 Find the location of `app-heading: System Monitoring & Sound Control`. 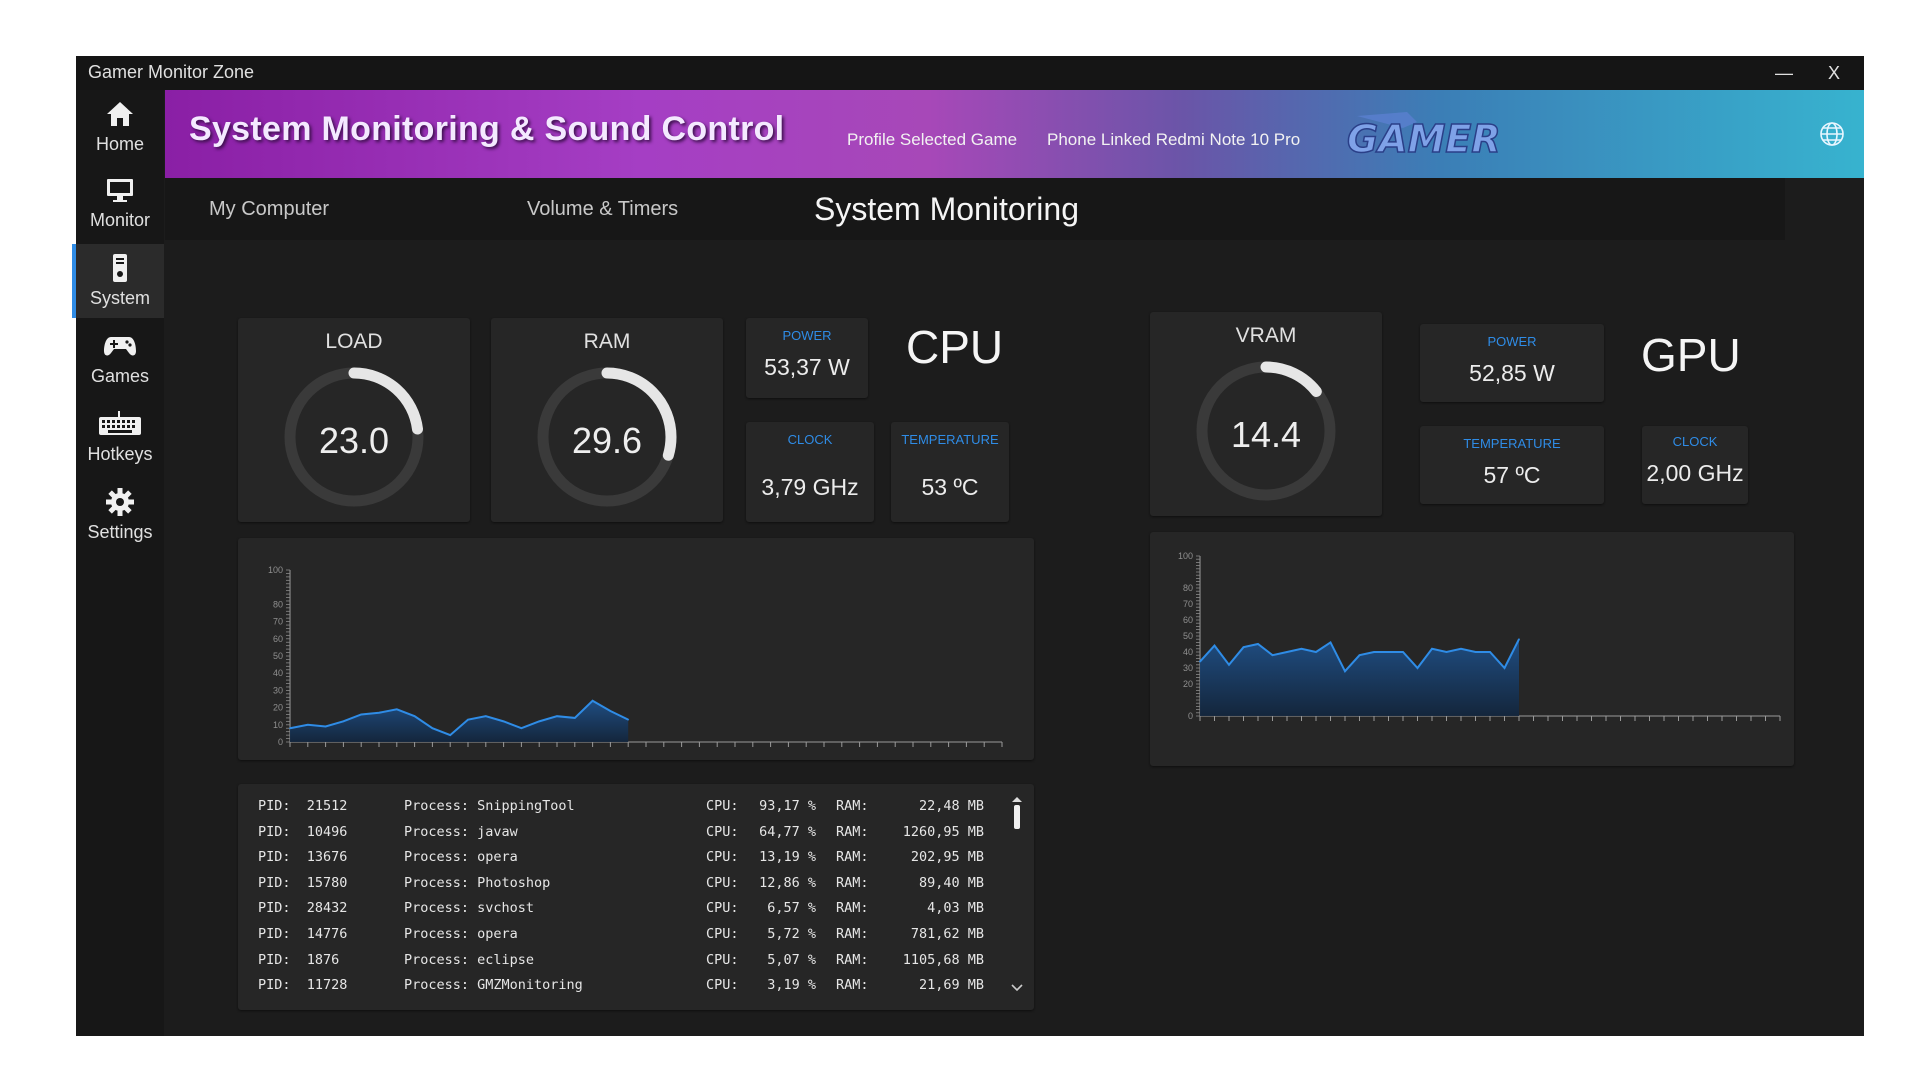

app-heading: System Monitoring & Sound Control is located at coordinates (487, 129).